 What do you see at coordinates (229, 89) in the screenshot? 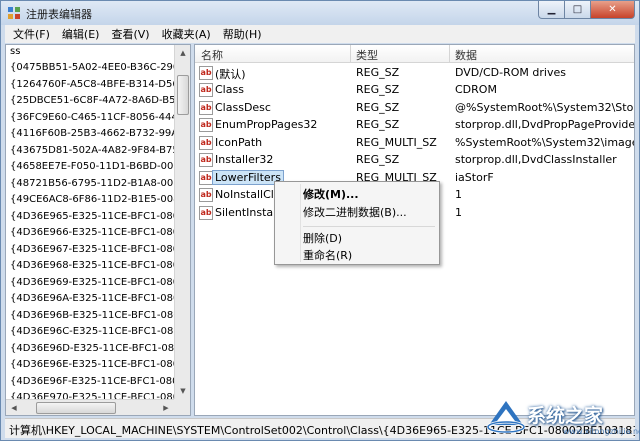
I see `value-name: Class` at bounding box center [229, 89].